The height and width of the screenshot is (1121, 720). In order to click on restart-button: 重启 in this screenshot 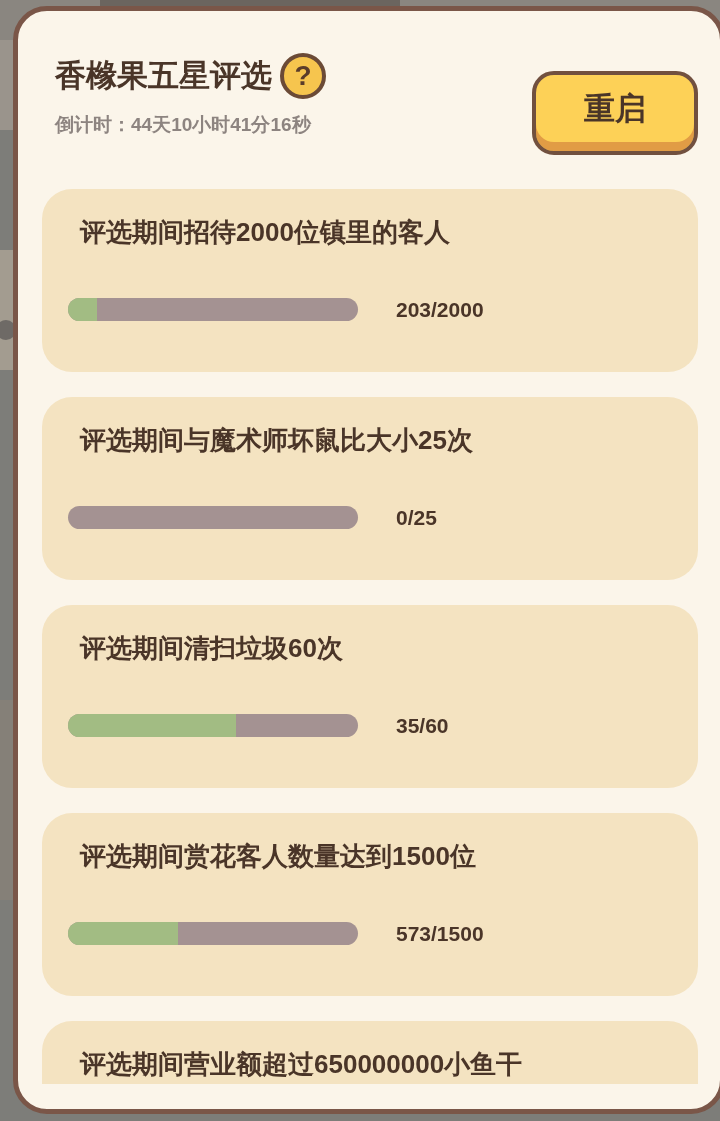, I will do `click(615, 113)`.